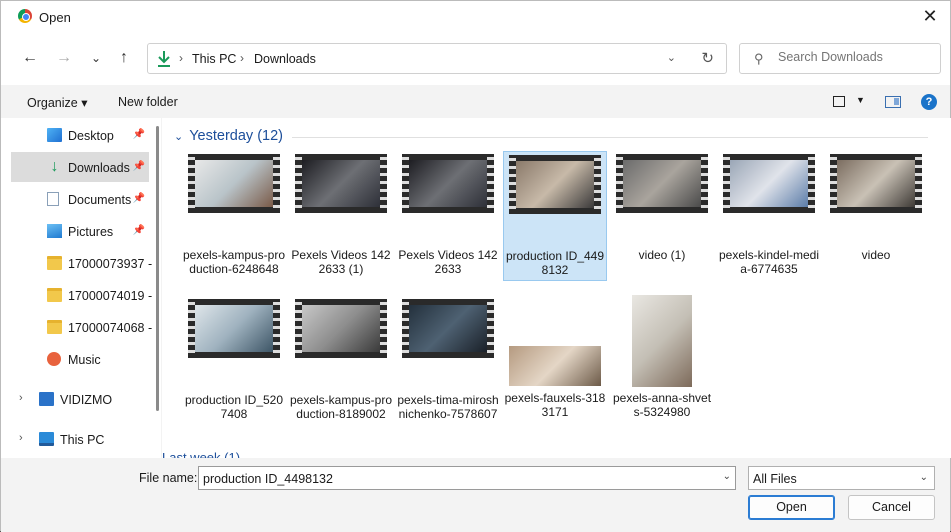 The width and height of the screenshot is (951, 532). What do you see at coordinates (157, 268) in the screenshot?
I see `sidebar-scrollbar` at bounding box center [157, 268].